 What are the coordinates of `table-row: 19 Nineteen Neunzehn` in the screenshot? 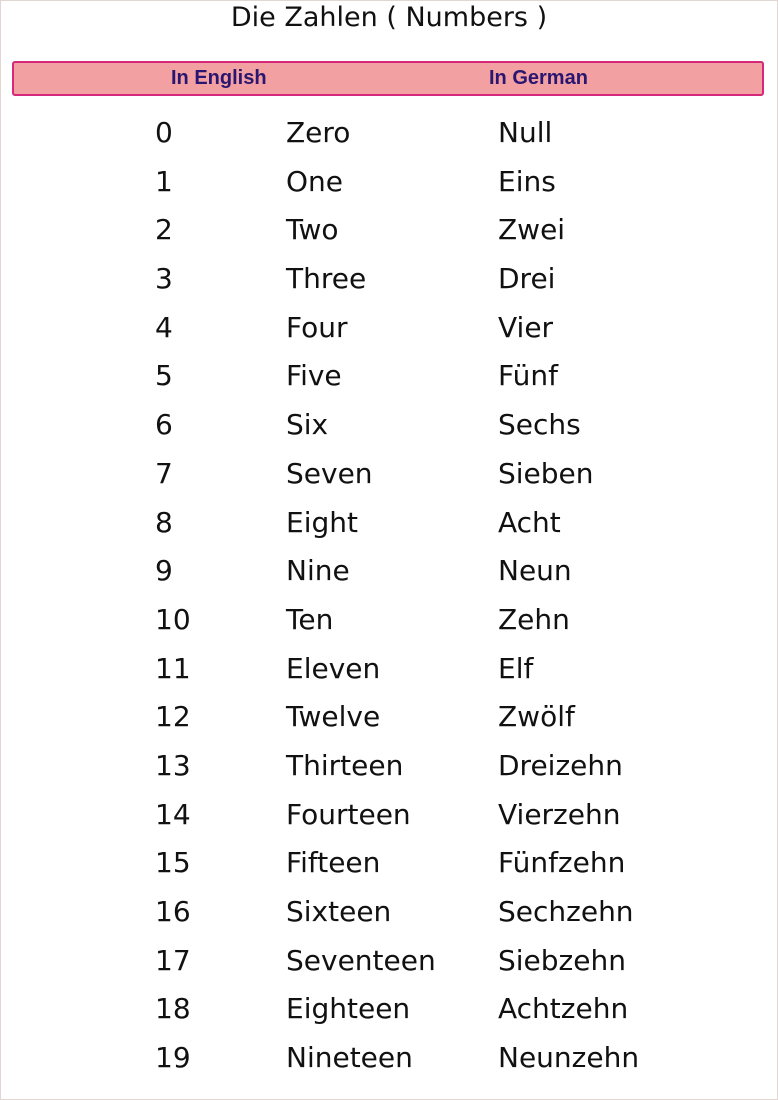 It's located at (389, 1061).